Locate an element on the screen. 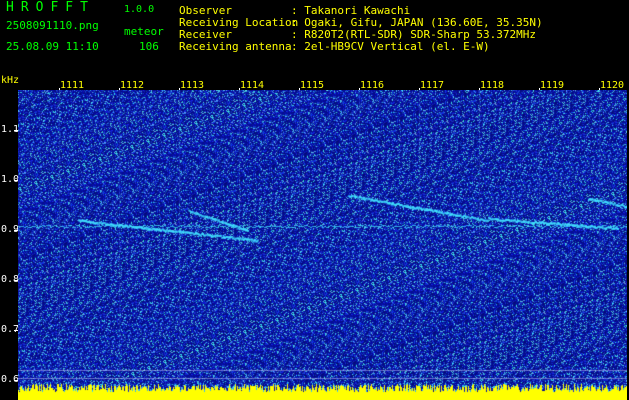  app-title: HROFFT is located at coordinates (50, 7).